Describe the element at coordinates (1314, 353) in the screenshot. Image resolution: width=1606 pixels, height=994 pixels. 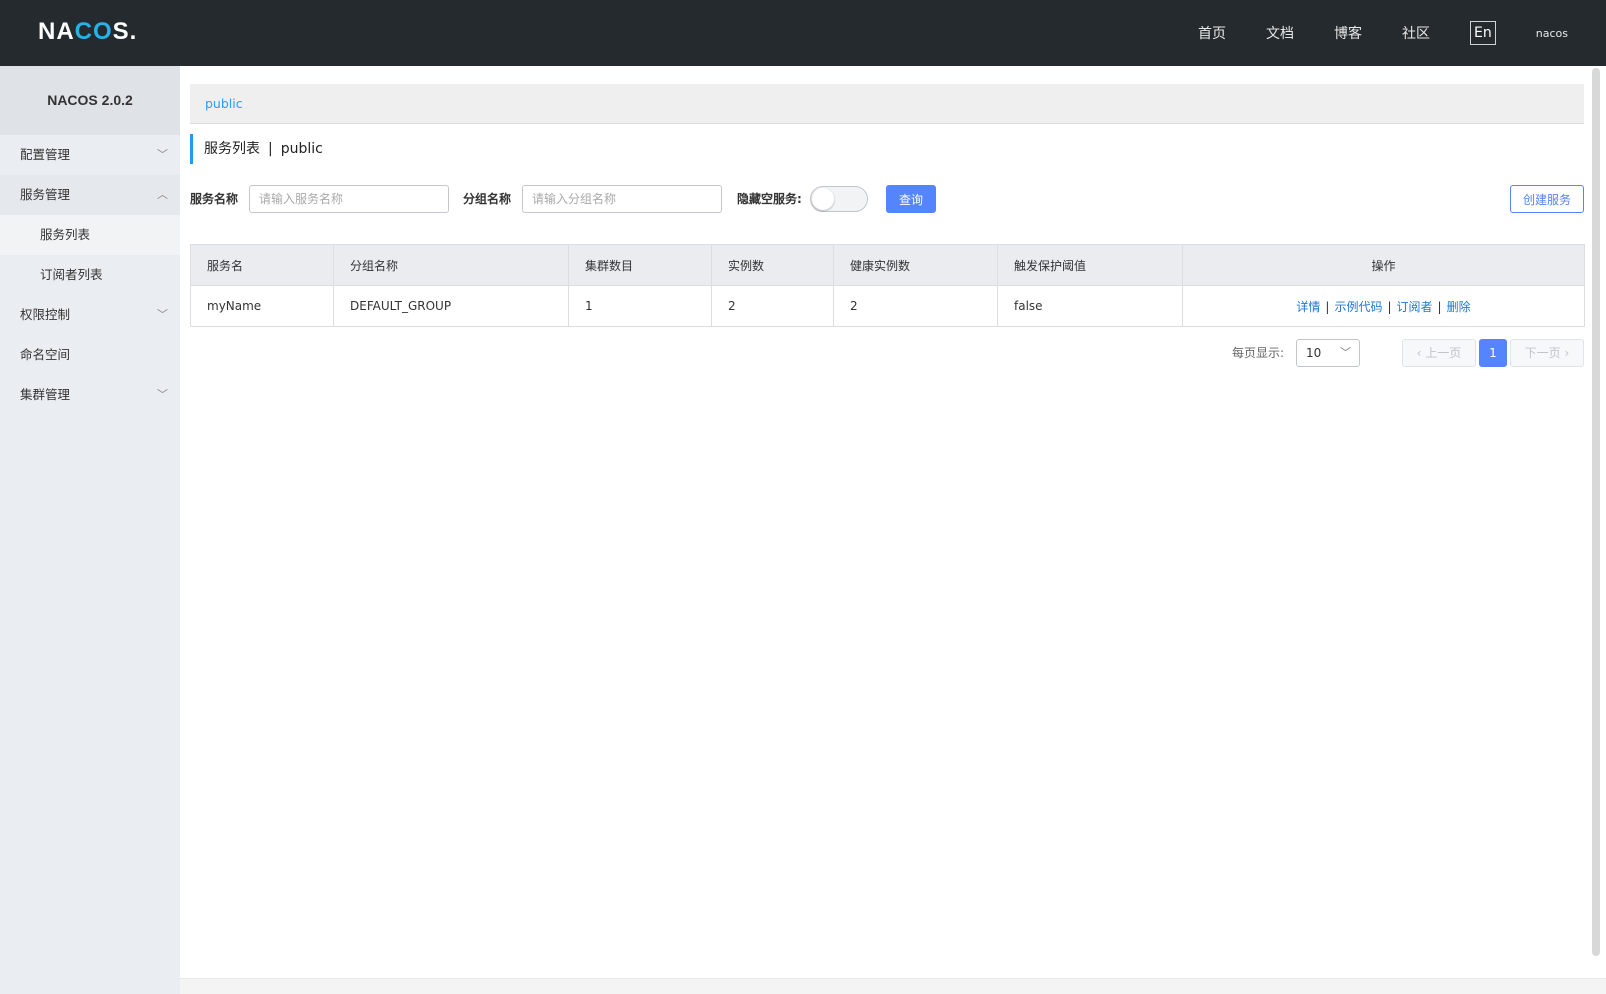
I see `per-page-value: 10` at that location.